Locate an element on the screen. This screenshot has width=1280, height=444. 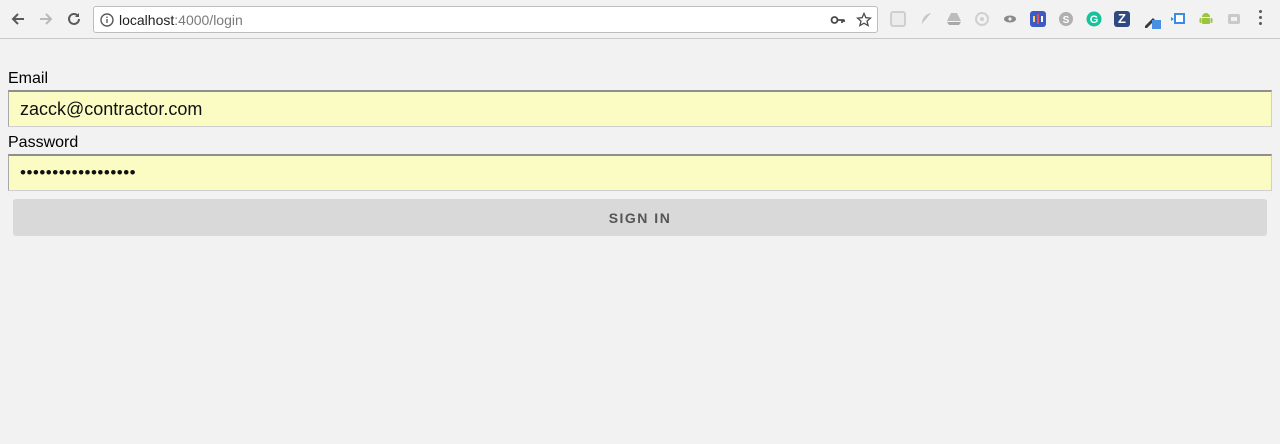
browser-menu-icon is located at coordinates (1260, 19).